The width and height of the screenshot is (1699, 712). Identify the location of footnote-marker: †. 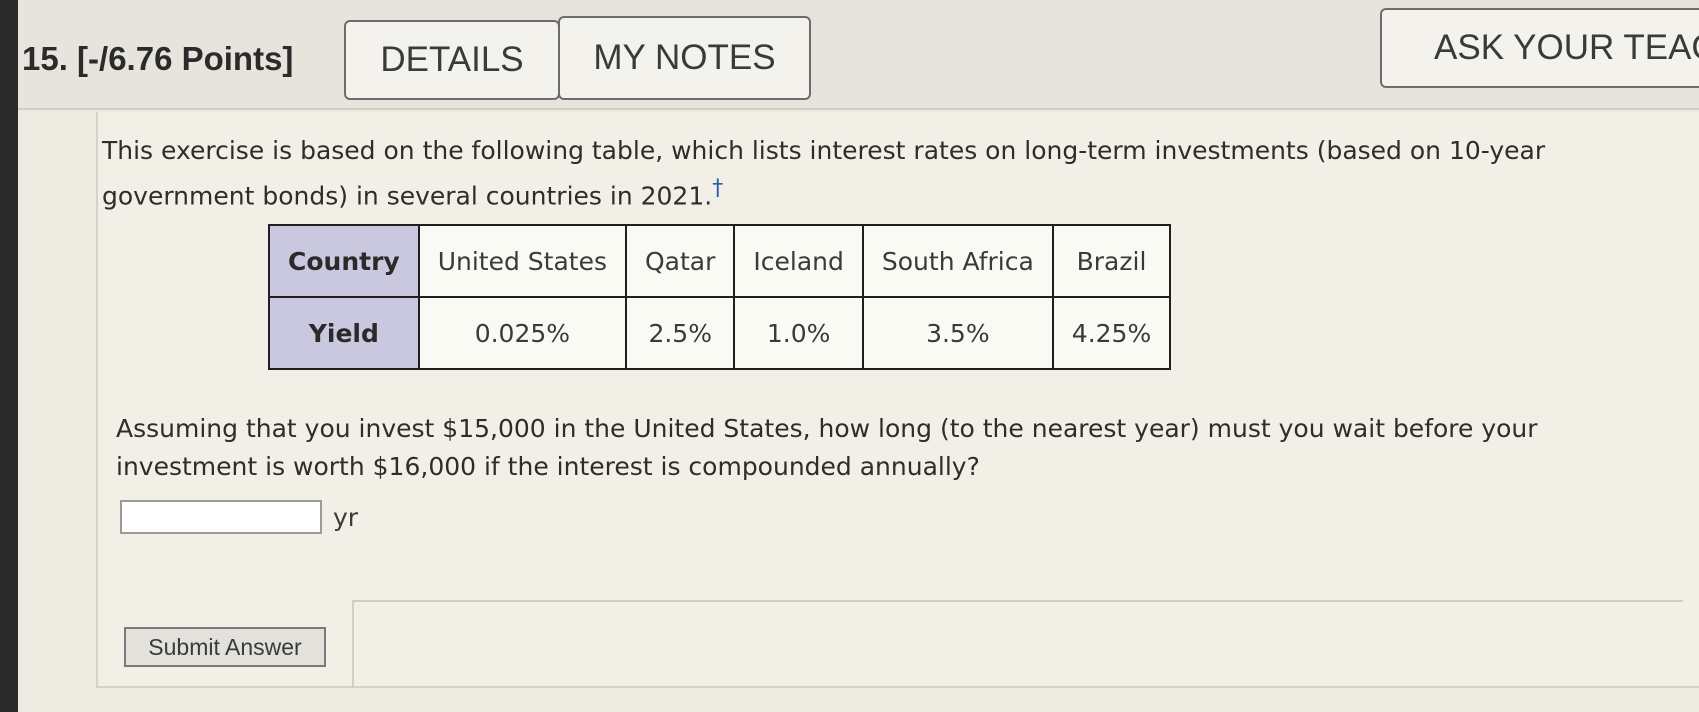
(717, 188).